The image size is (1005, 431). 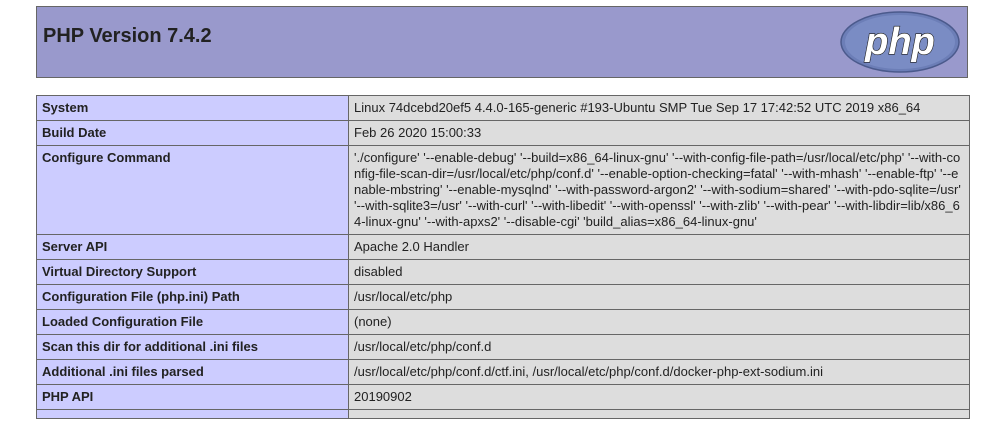 What do you see at coordinates (659, 272) in the screenshot?
I see `row-value: disabled` at bounding box center [659, 272].